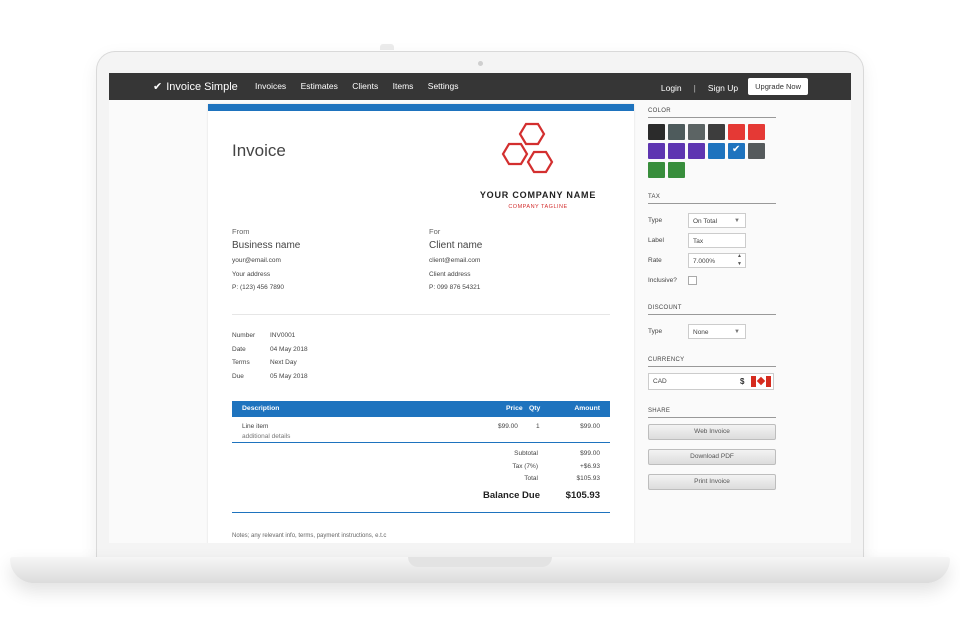 The image size is (960, 641). What do you see at coordinates (717, 240) in the screenshot?
I see `tax-label-input: Tax` at bounding box center [717, 240].